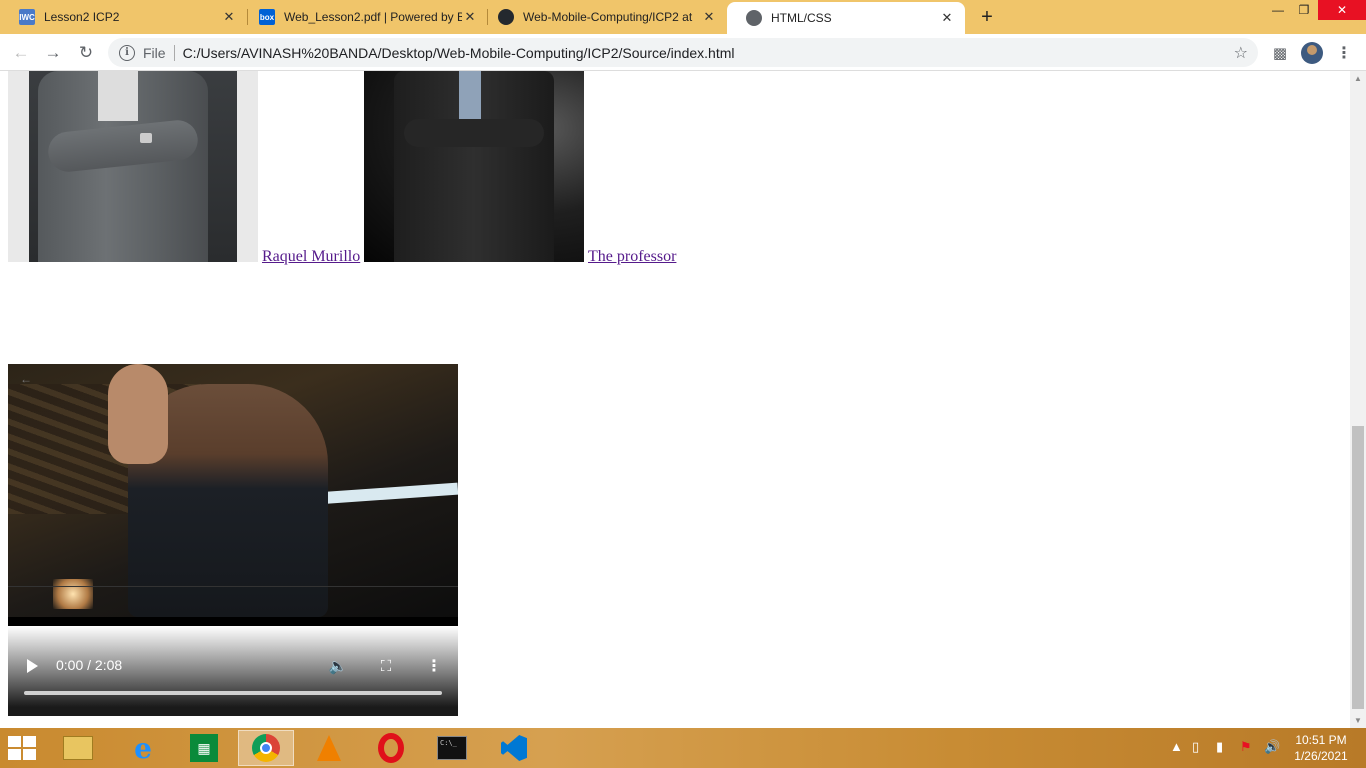 This screenshot has width=1366, height=768. I want to click on raquel-murillo-image, so click(133, 166).